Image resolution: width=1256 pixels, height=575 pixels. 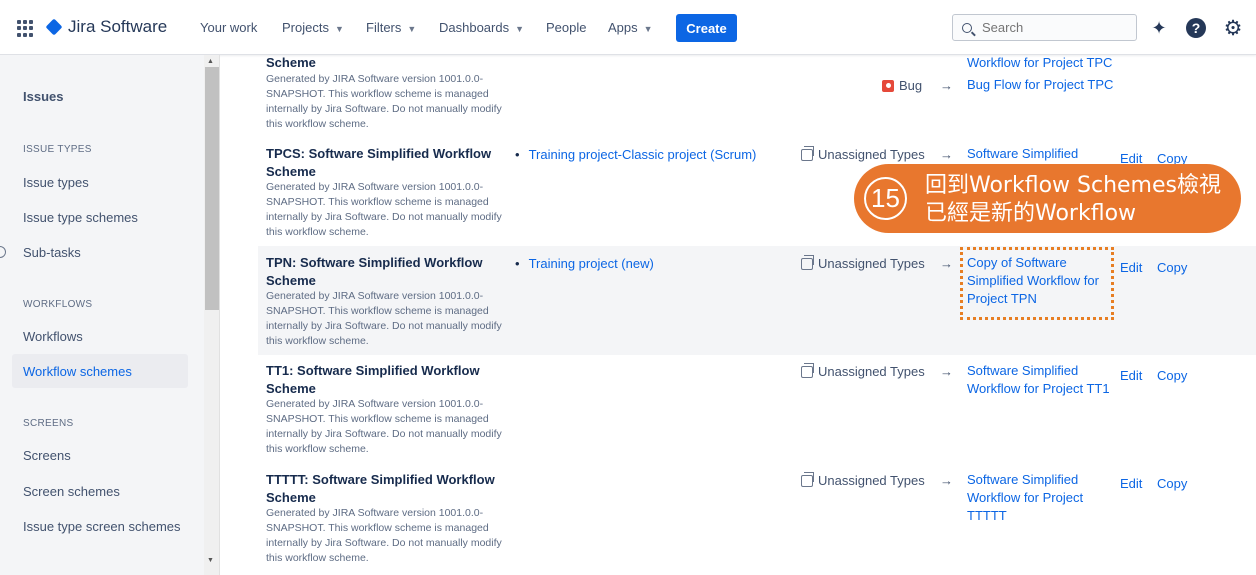 What do you see at coordinates (885, 198) in the screenshot?
I see `step-number: 15` at bounding box center [885, 198].